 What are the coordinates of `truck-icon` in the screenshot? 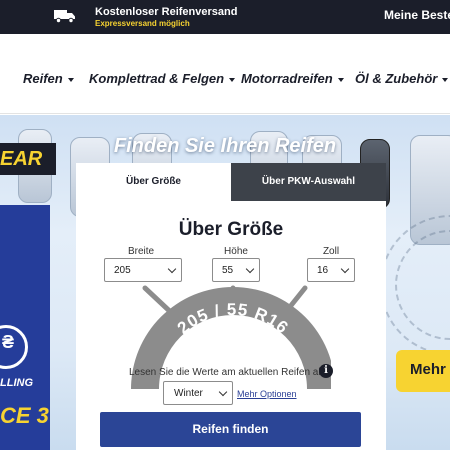 It's located at (64, 16).